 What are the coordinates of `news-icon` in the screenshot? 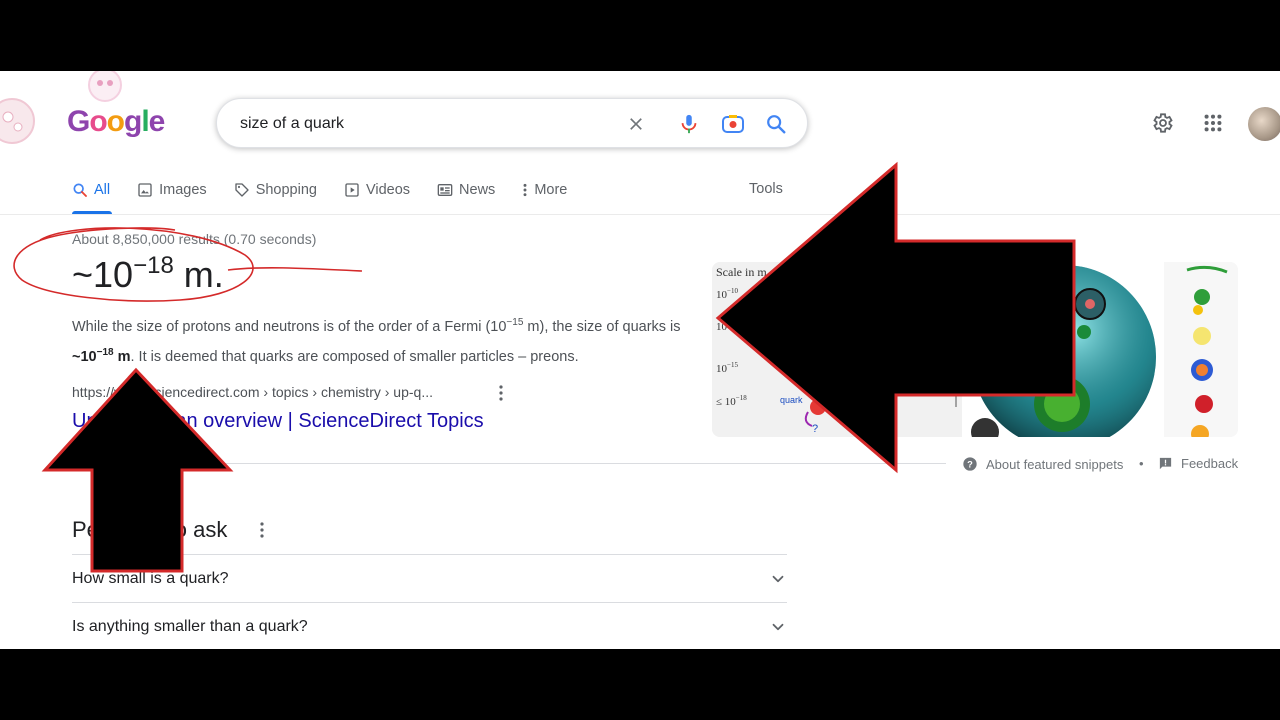 It's located at (445, 190).